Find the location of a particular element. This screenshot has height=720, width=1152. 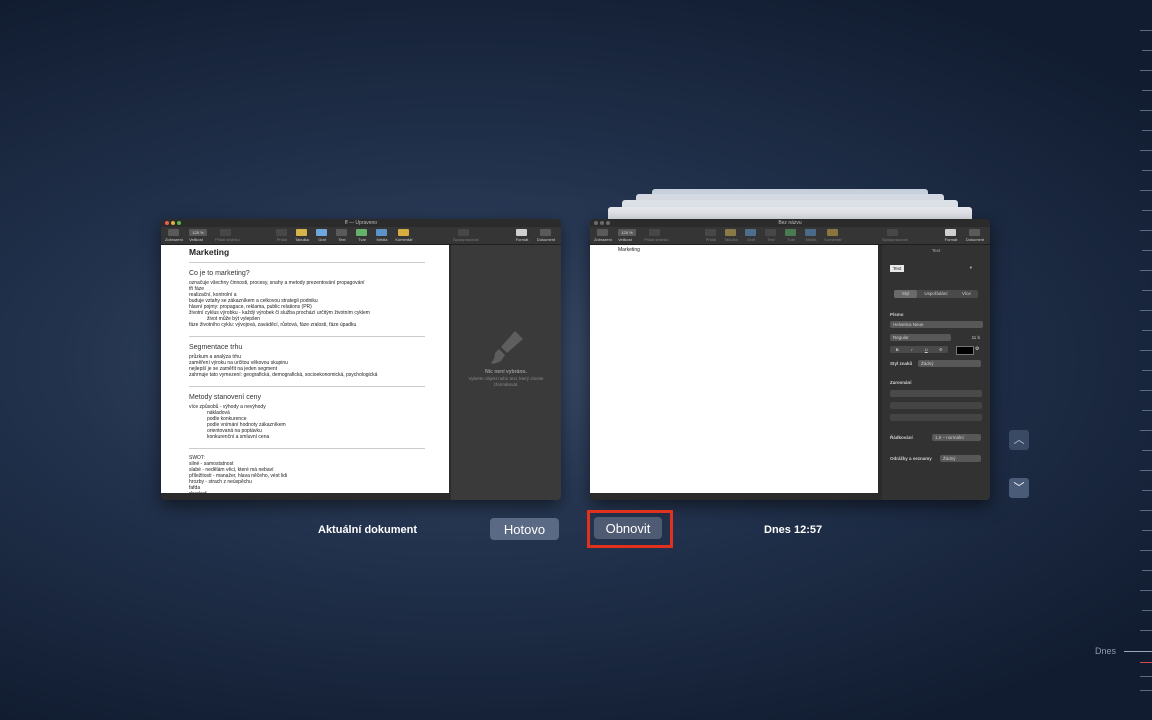

font-size-field: 11 b is located at coordinates (971, 337).